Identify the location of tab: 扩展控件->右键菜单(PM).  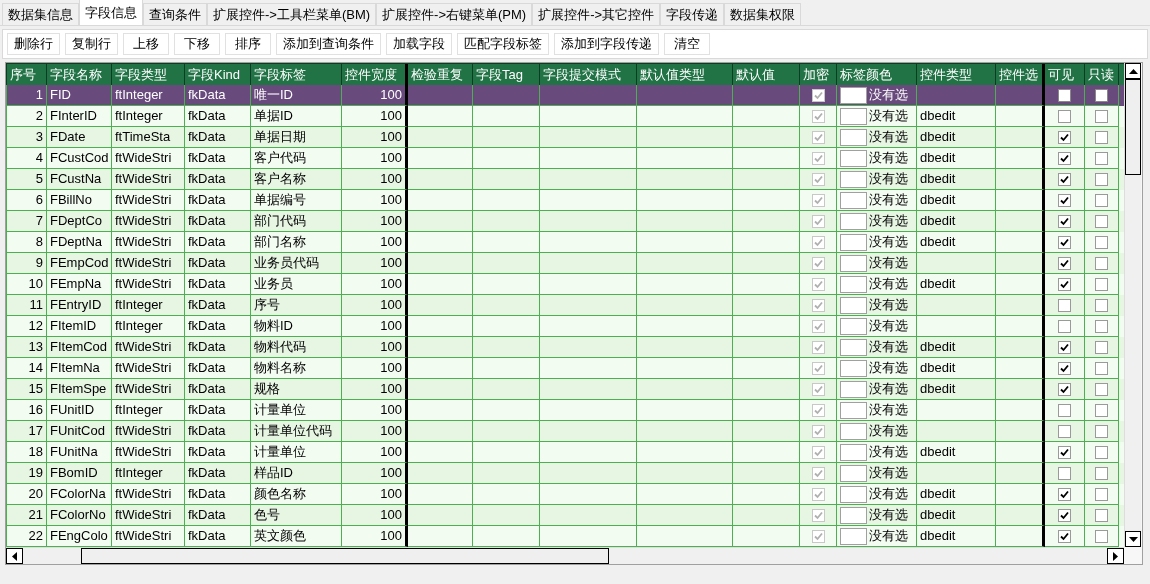
(454, 14).